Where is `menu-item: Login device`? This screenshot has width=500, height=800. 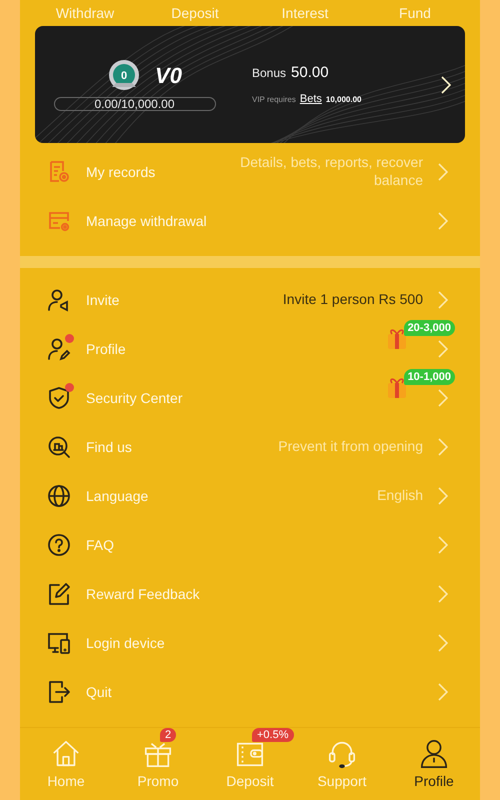 menu-item: Login device is located at coordinates (250, 642).